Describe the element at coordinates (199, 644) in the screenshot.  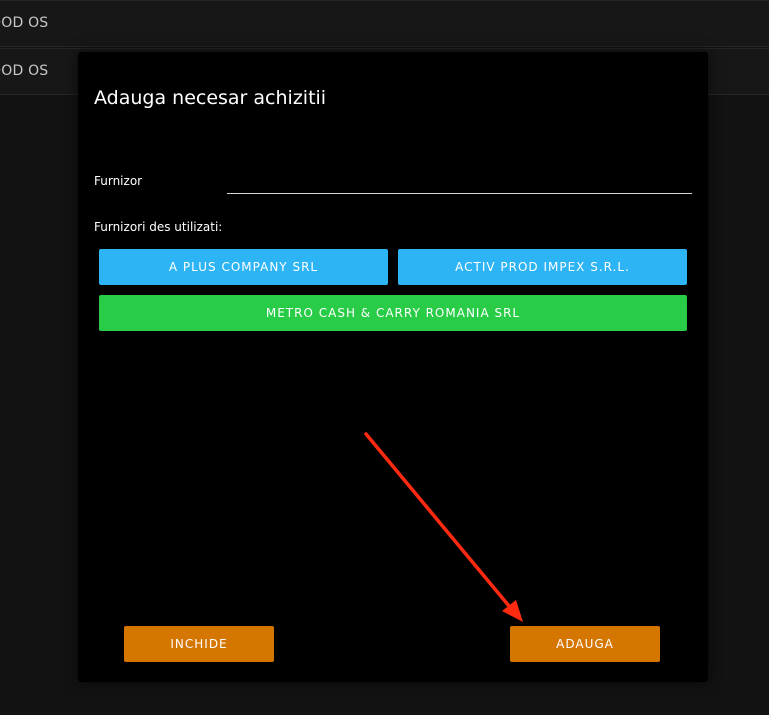
I see `close-button: INCHIDE` at that location.